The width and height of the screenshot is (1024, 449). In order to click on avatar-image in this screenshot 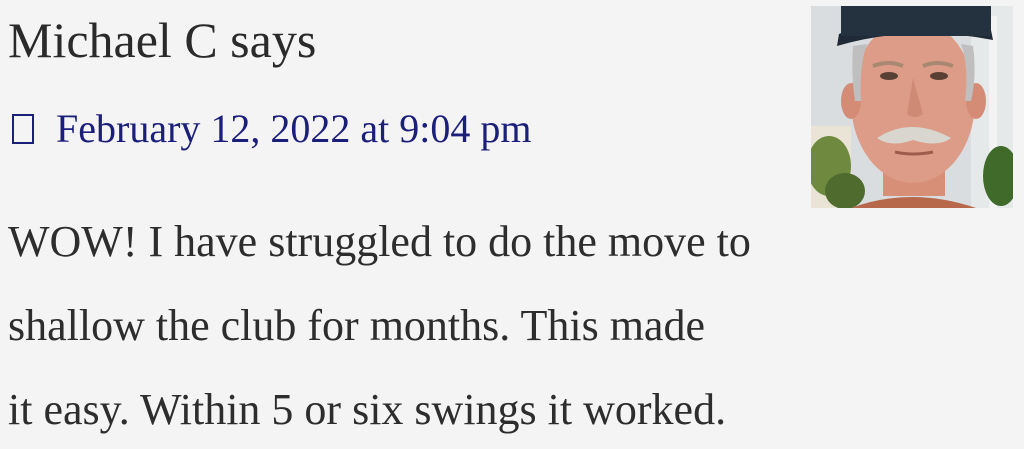, I will do `click(912, 107)`.